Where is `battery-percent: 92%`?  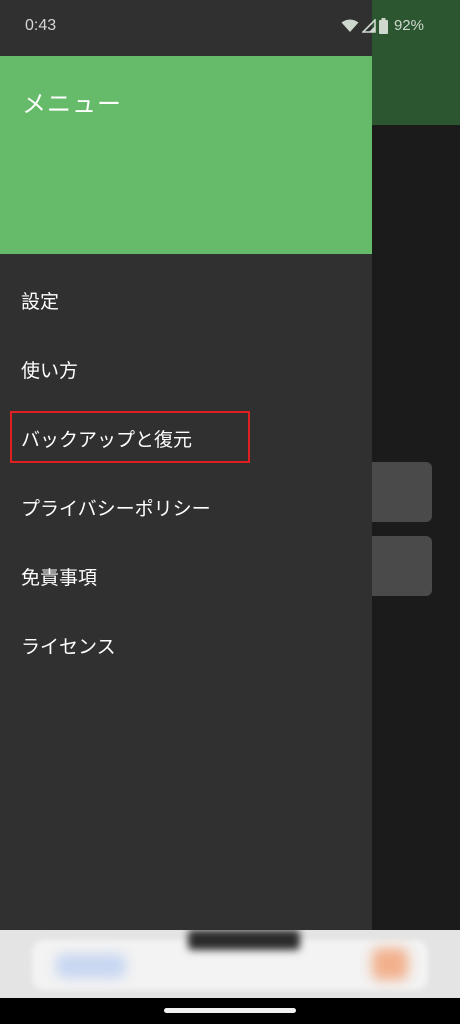
battery-percent: 92% is located at coordinates (408, 25).